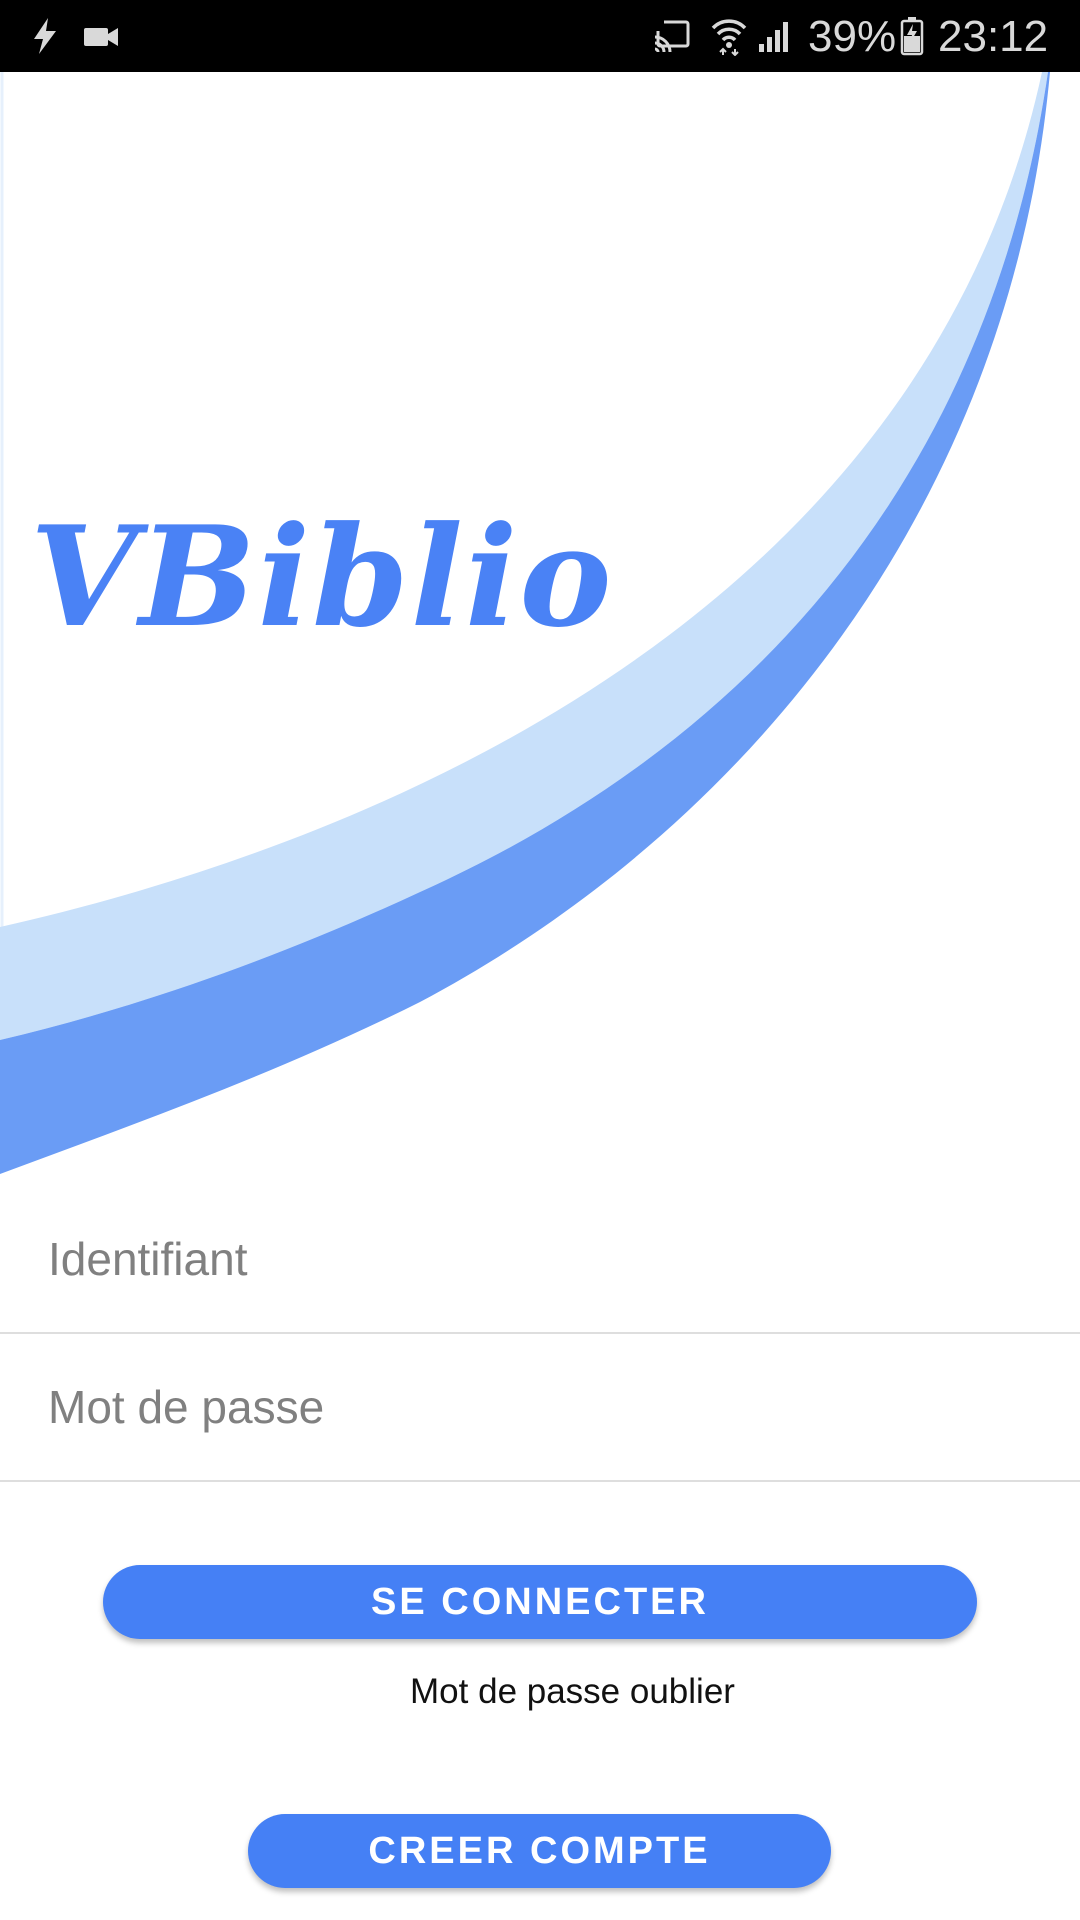  Describe the element at coordinates (776, 36) in the screenshot. I see `signal-icon` at that location.